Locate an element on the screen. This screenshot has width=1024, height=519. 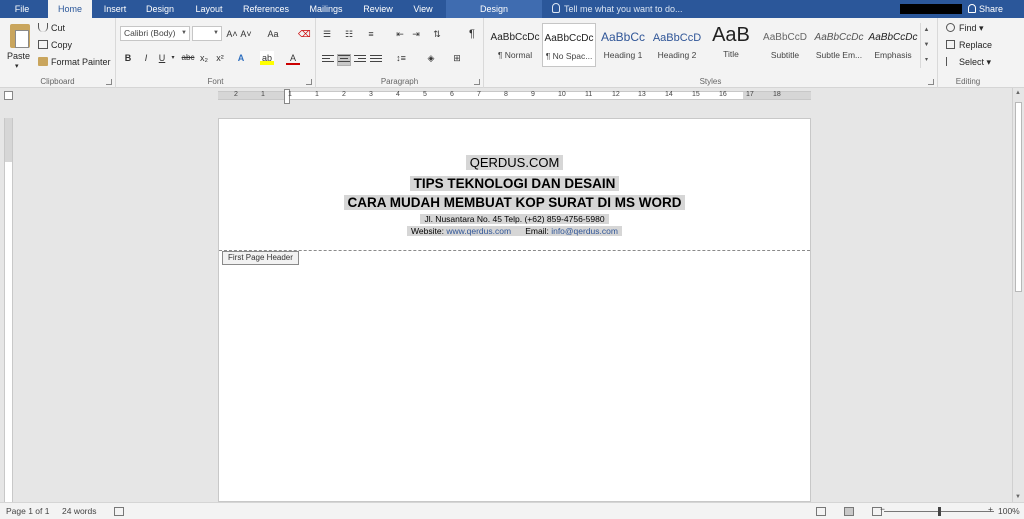
superscript-button: x² is located at coordinates (220, 58).